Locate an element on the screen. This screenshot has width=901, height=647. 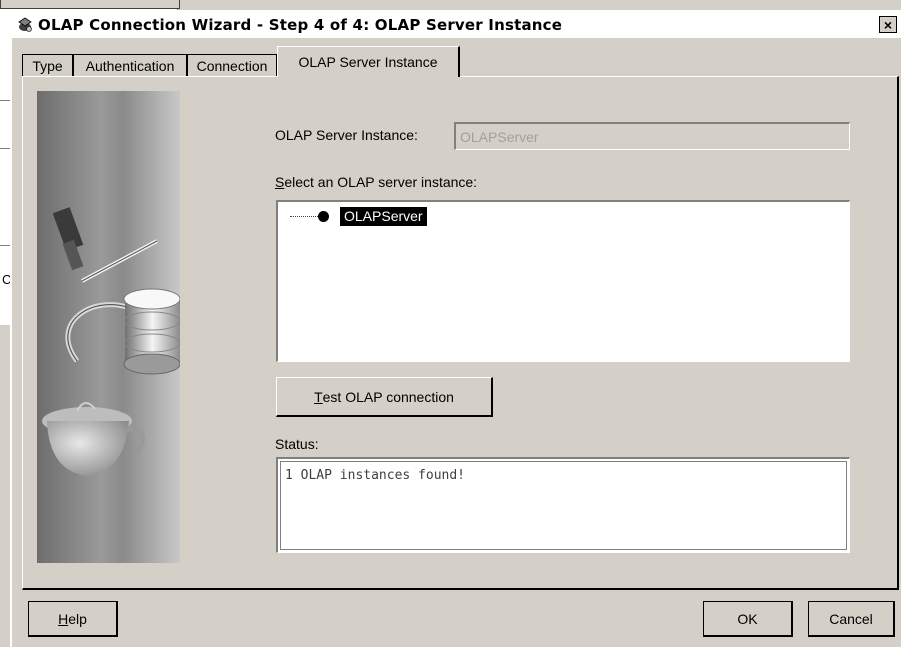
select-instance-label: Select an OLAP server instance: is located at coordinates (376, 182).